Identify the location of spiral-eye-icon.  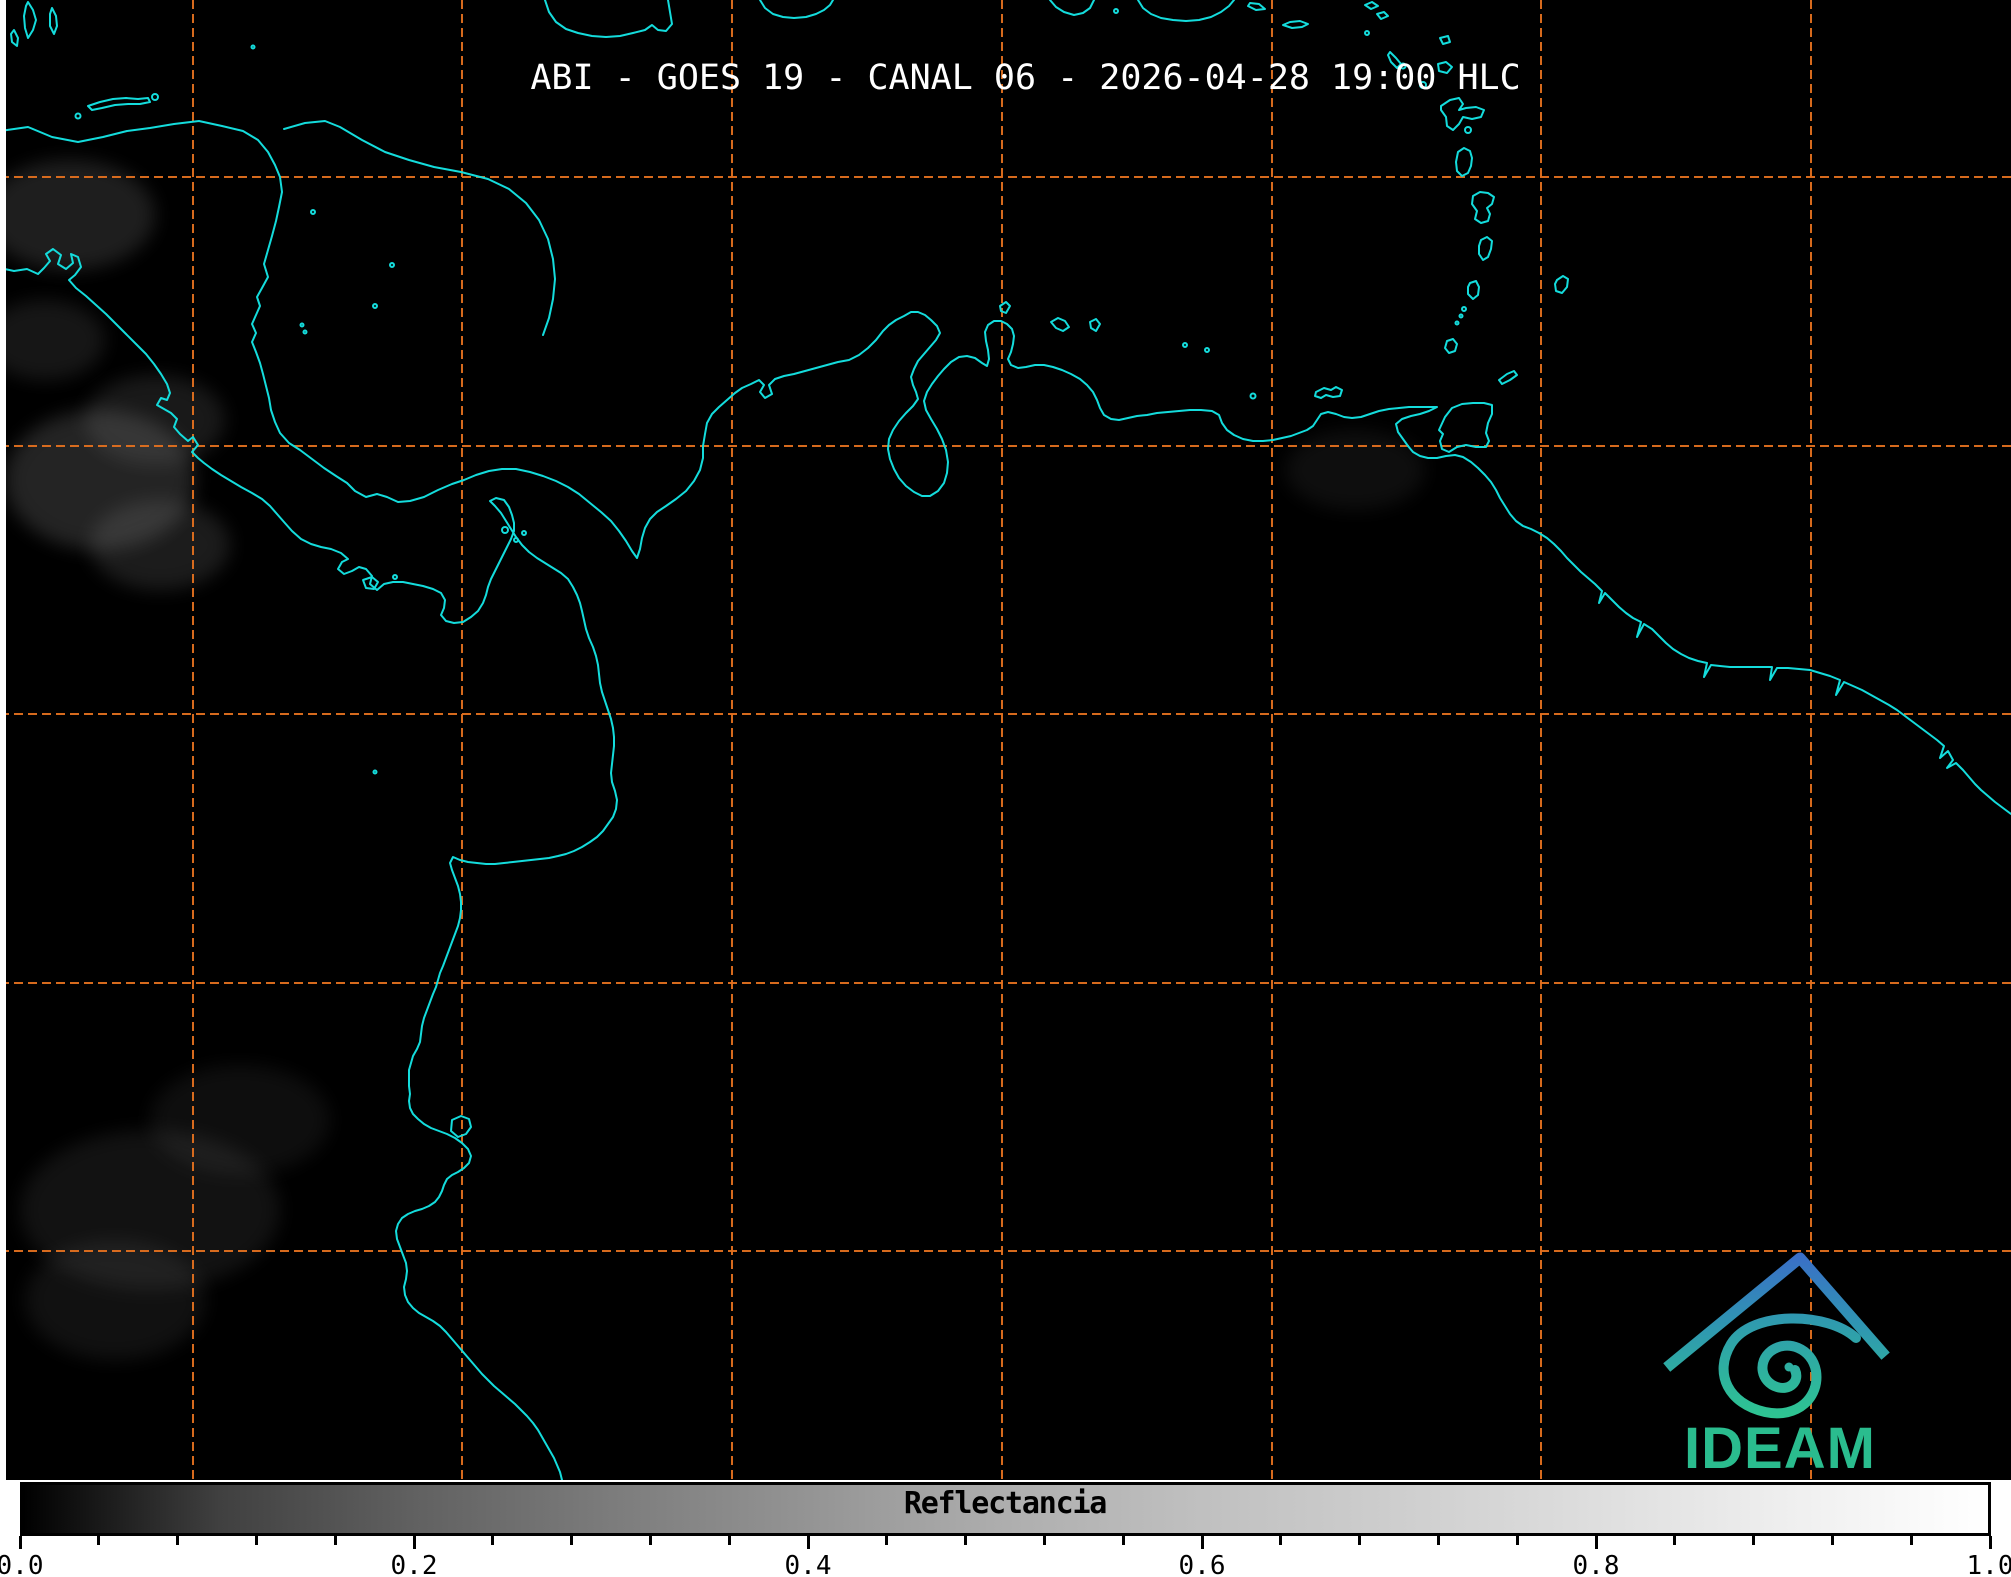
(1789, 1367).